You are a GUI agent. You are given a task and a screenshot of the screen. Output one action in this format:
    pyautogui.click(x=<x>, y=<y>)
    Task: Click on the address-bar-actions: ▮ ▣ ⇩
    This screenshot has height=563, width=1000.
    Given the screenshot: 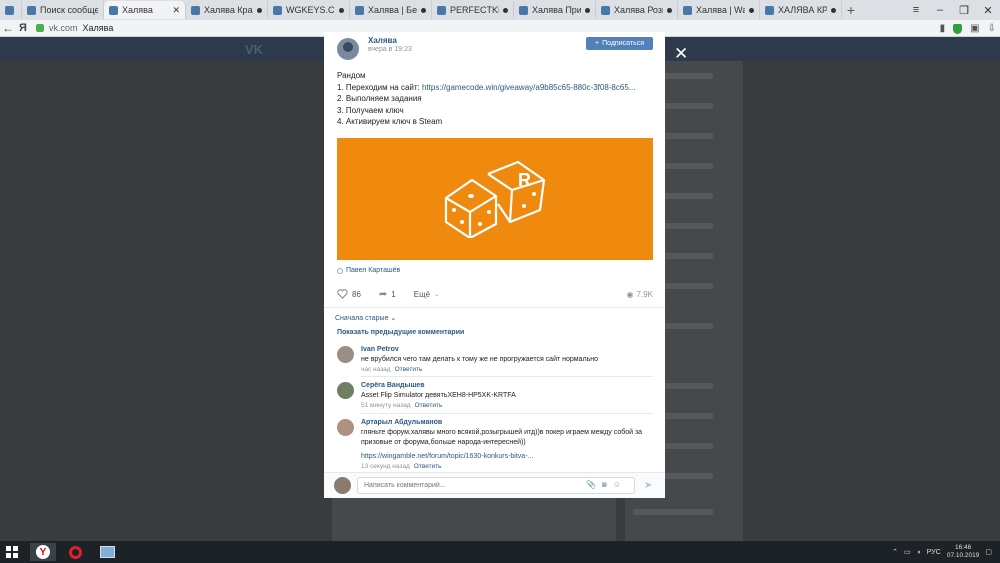 What is the action you would take?
    pyautogui.click(x=968, y=28)
    